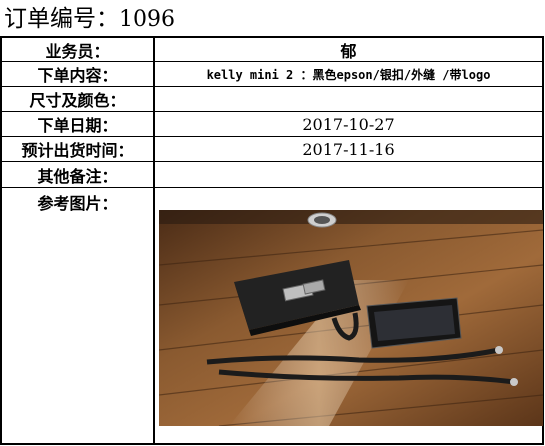 This screenshot has width=545, height=446. Describe the element at coordinates (348, 174) in the screenshot. I see `remarks-value` at that location.